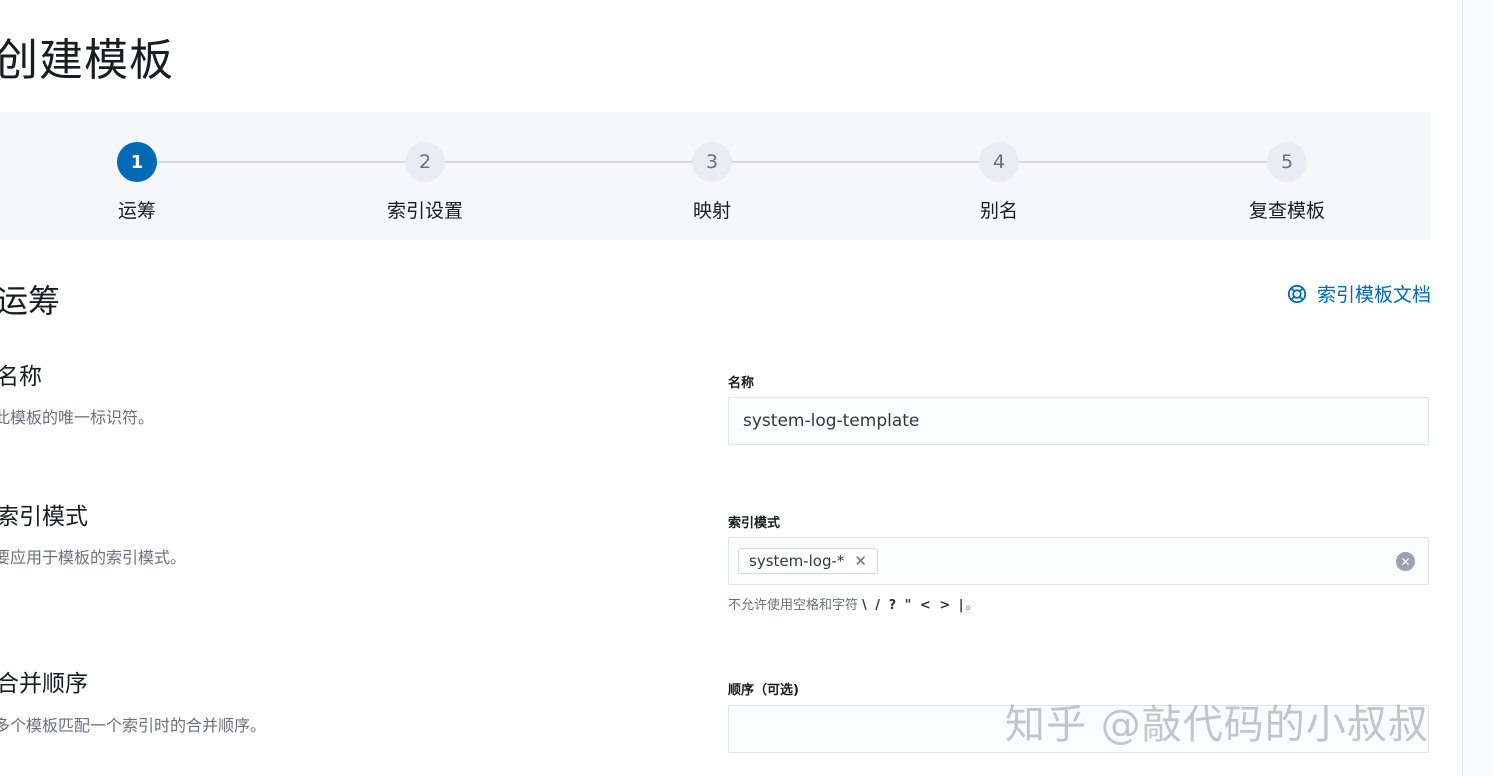 The image size is (1493, 776). Describe the element at coordinates (77, 417) in the screenshot. I see `name-field-description: 此模板的唯一标识符。` at that location.